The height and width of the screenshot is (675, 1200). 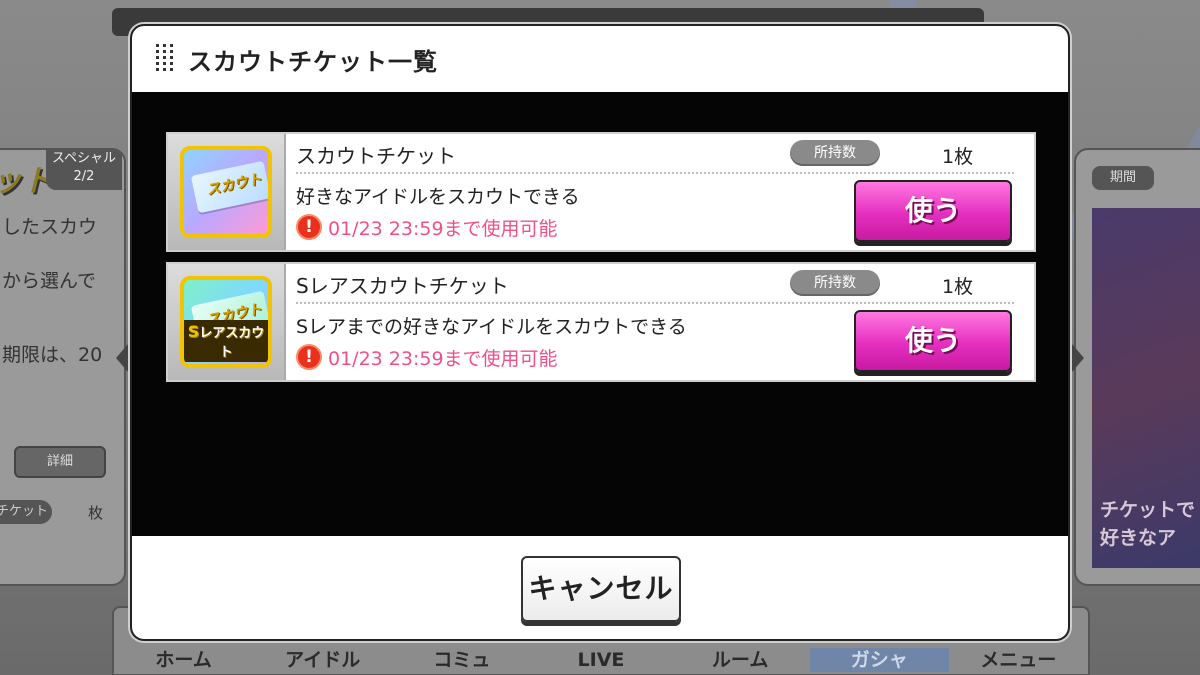 I want to click on ticket-name: Sレアスカウトチケット, so click(x=402, y=286).